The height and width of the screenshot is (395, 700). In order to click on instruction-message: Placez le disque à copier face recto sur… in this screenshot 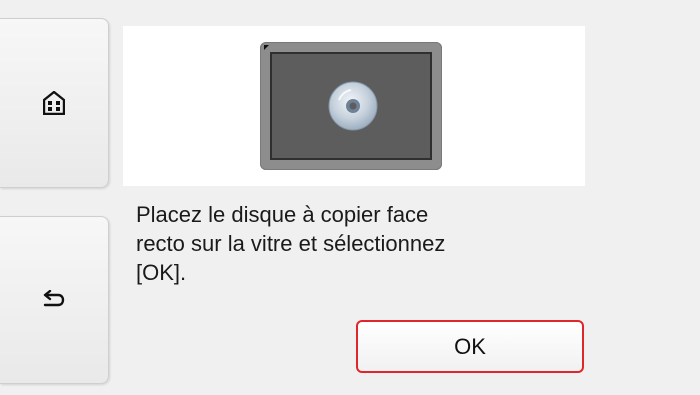, I will do `click(291, 243)`.